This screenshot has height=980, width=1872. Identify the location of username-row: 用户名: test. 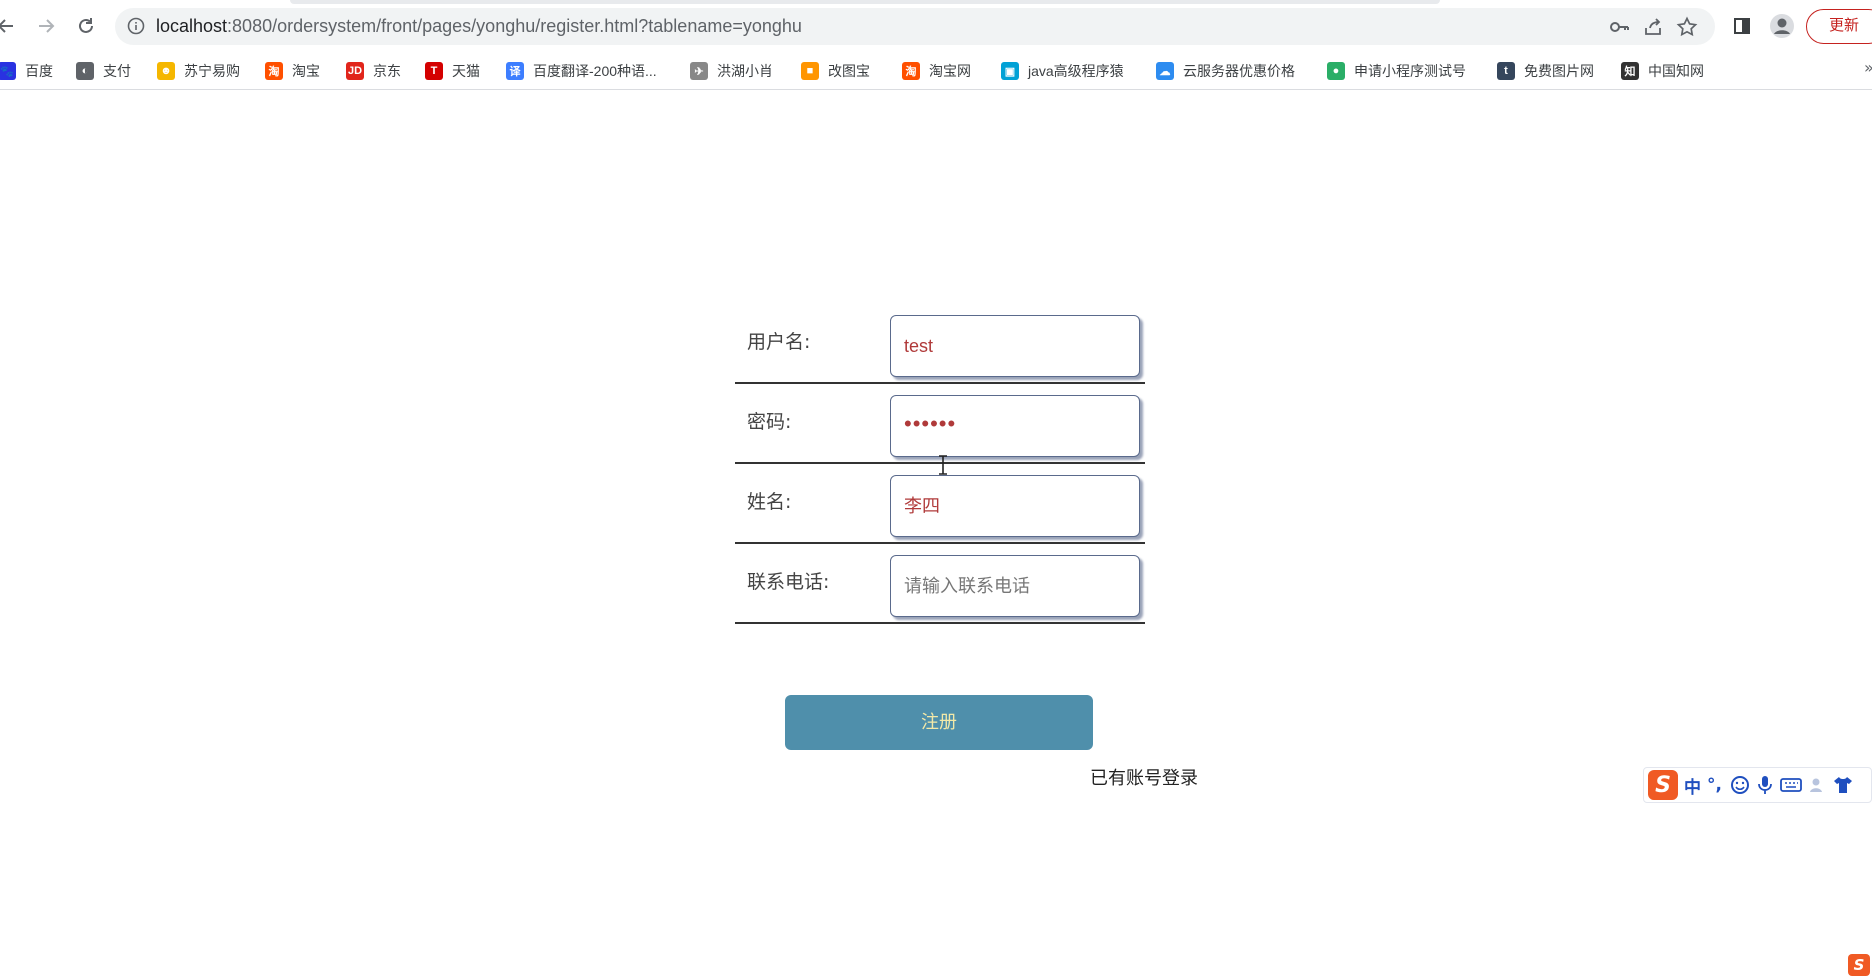
(940, 344).